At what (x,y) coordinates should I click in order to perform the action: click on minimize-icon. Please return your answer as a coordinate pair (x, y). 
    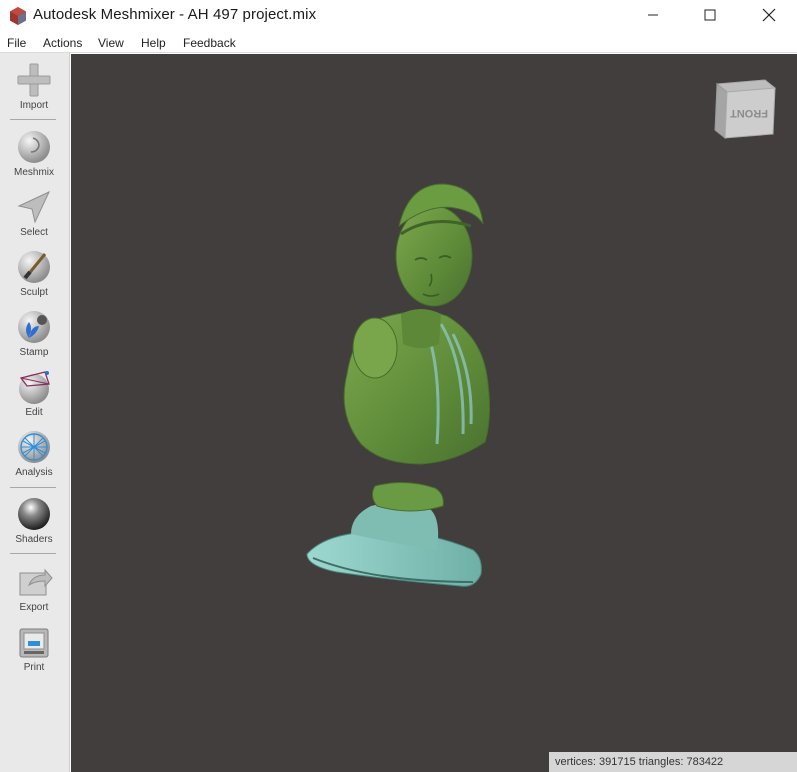
    Looking at the image, I should click on (653, 15).